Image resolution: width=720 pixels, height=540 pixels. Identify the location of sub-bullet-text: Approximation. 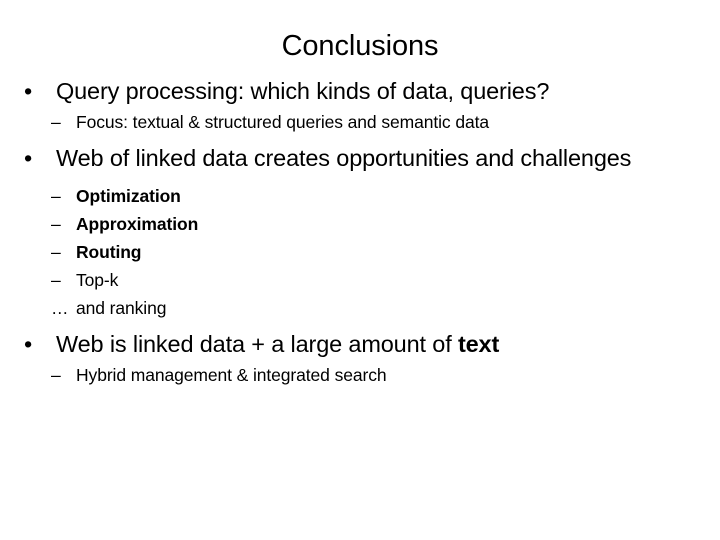
(137, 224).